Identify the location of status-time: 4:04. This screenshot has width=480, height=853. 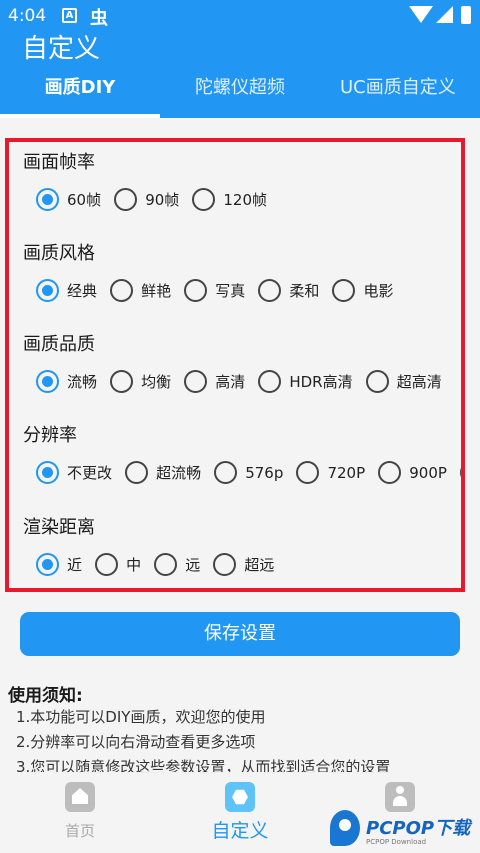
(27, 16).